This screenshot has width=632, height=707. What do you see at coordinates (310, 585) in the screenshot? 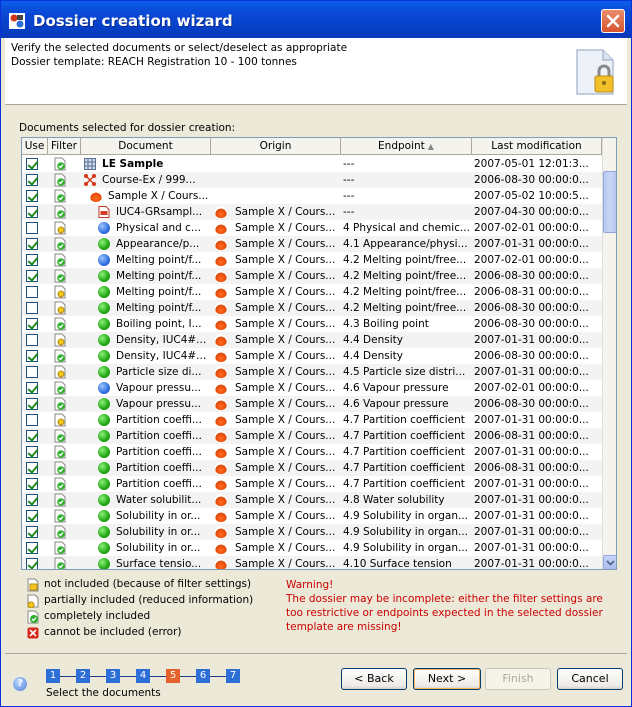
I see `warning-title: Warning!` at bounding box center [310, 585].